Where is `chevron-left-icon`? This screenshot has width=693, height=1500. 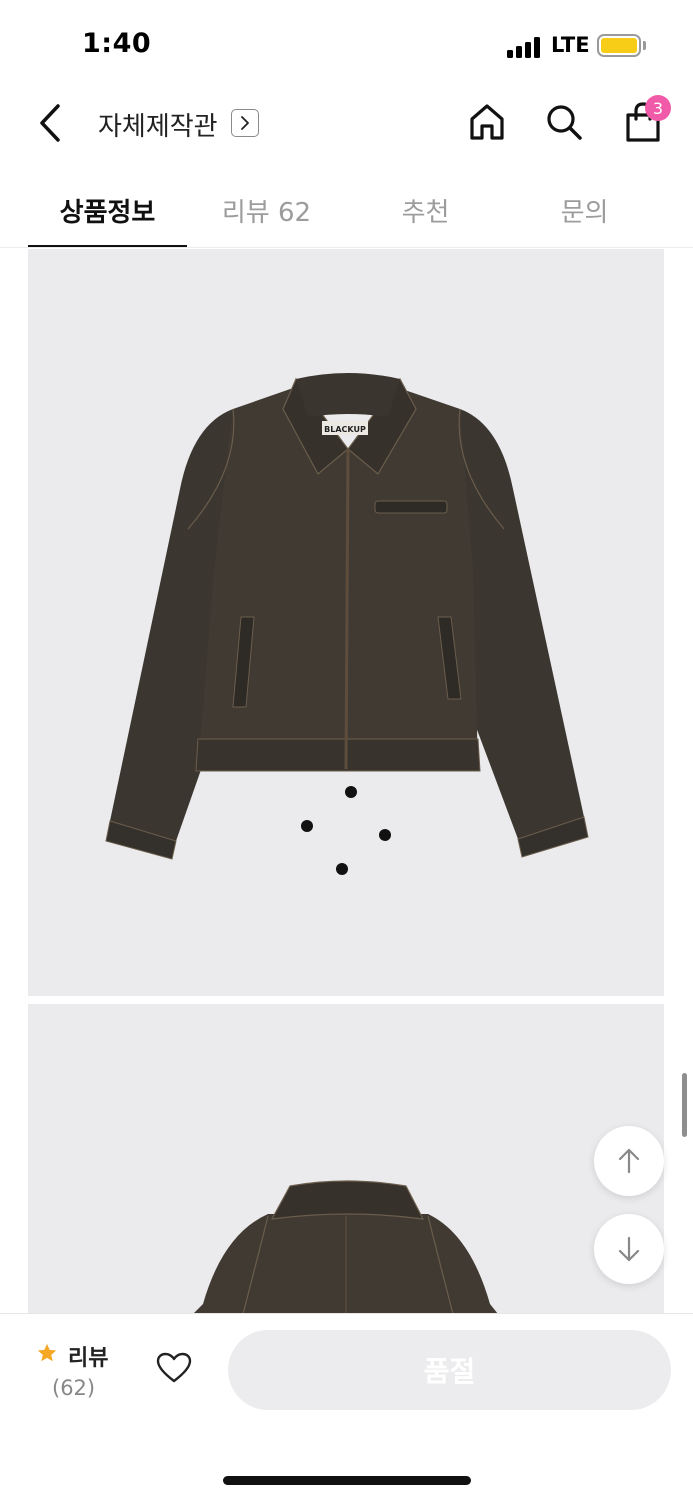
chevron-left-icon is located at coordinates (50, 123).